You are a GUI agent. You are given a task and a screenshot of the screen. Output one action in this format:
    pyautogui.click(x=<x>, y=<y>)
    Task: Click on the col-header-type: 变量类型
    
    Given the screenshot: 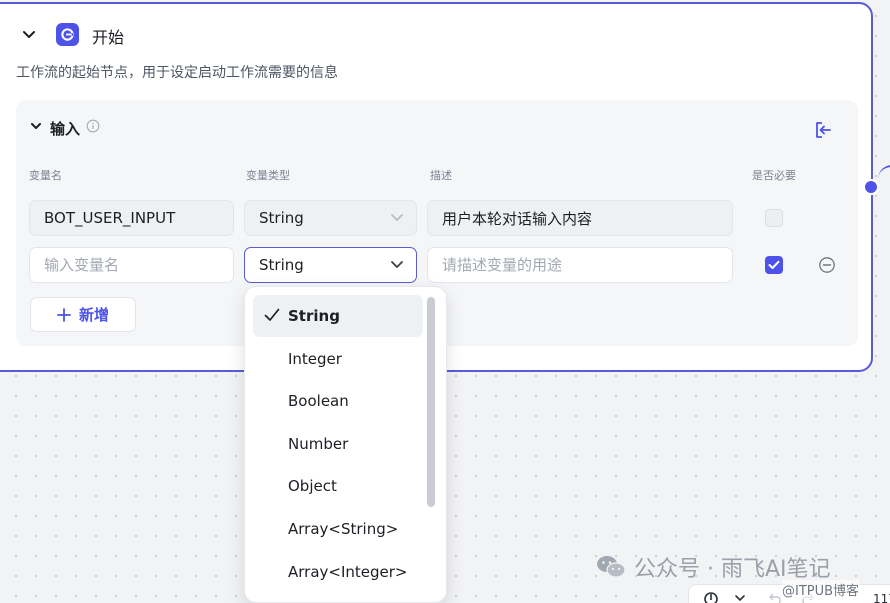 What is the action you would take?
    pyautogui.click(x=268, y=175)
    